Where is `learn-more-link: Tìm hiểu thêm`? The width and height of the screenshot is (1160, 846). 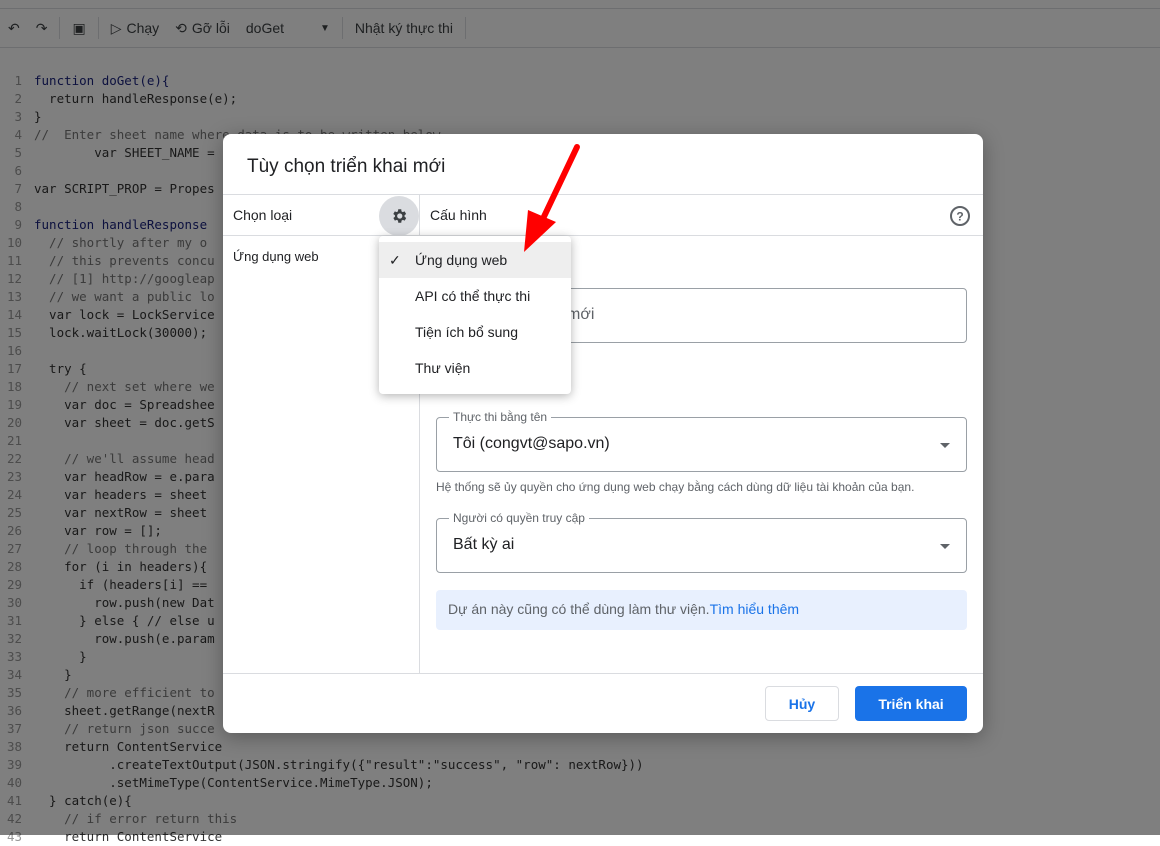 learn-more-link: Tìm hiểu thêm is located at coordinates (754, 609).